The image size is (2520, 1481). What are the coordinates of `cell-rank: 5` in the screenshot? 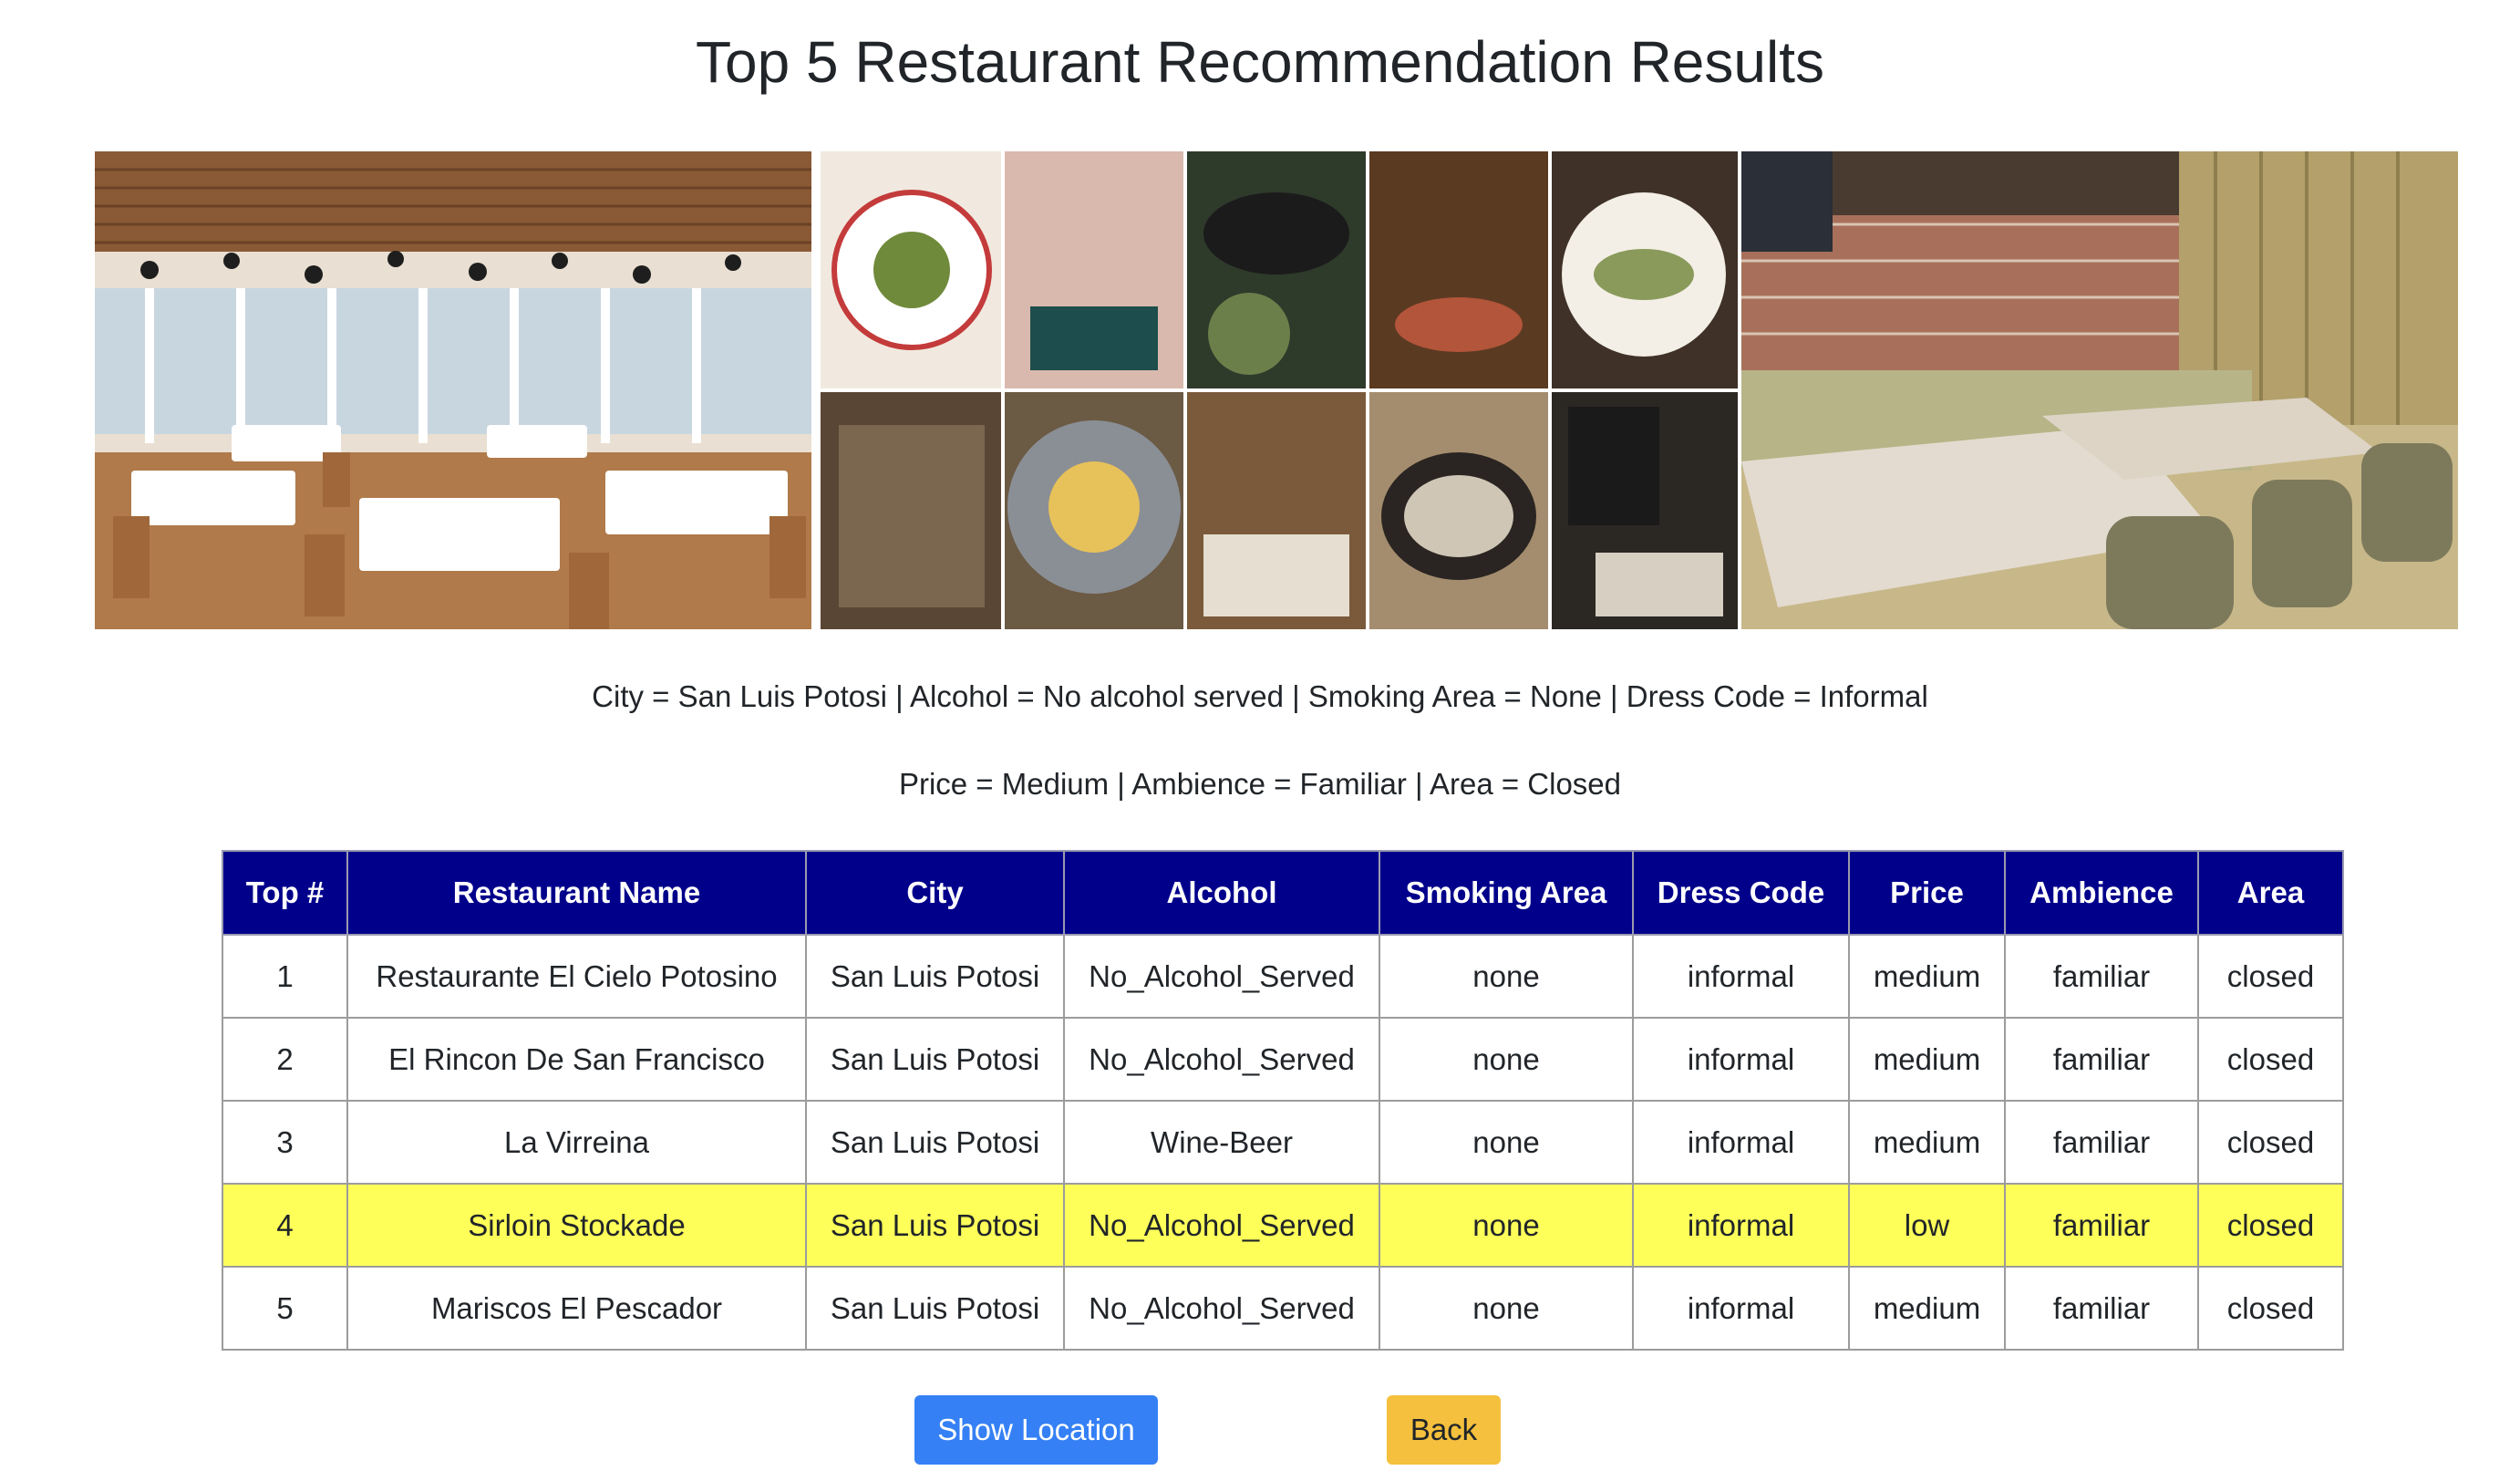 It's located at (285, 1308).